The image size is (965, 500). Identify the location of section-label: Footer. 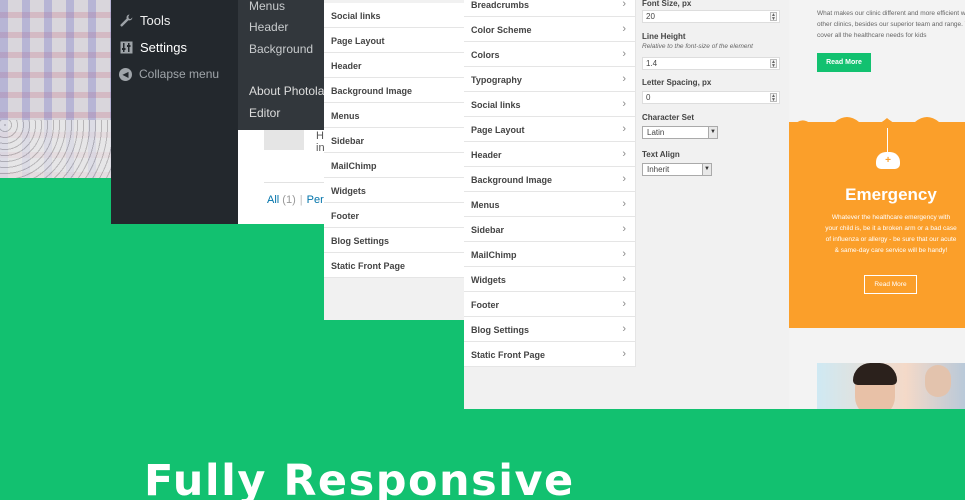
(485, 305).